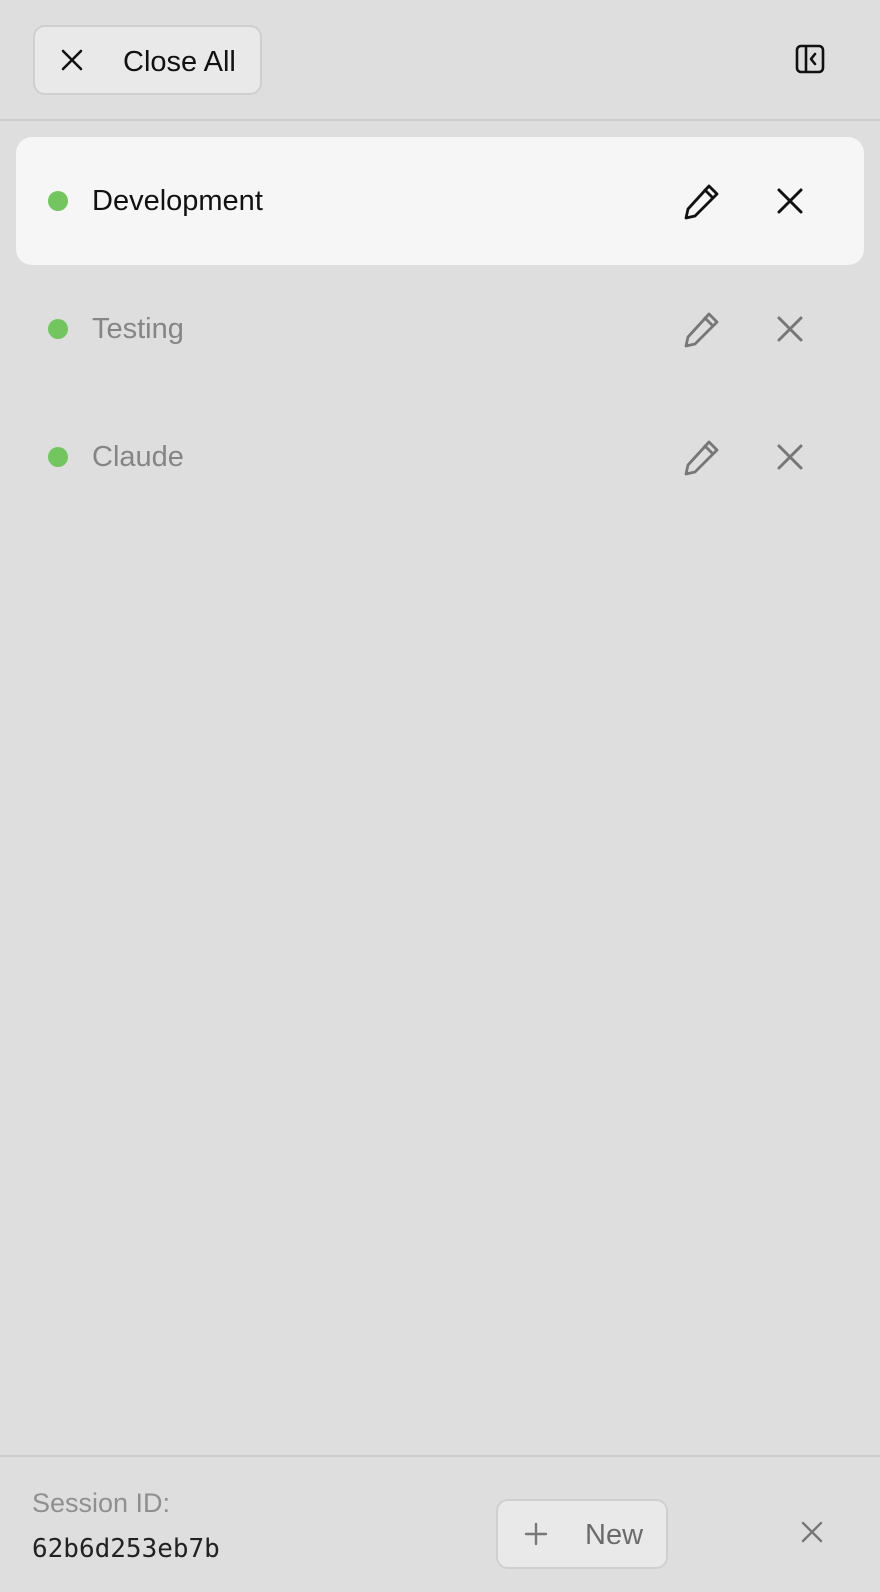 This screenshot has height=1592, width=880. I want to click on session-item-claude: Claude, so click(440, 457).